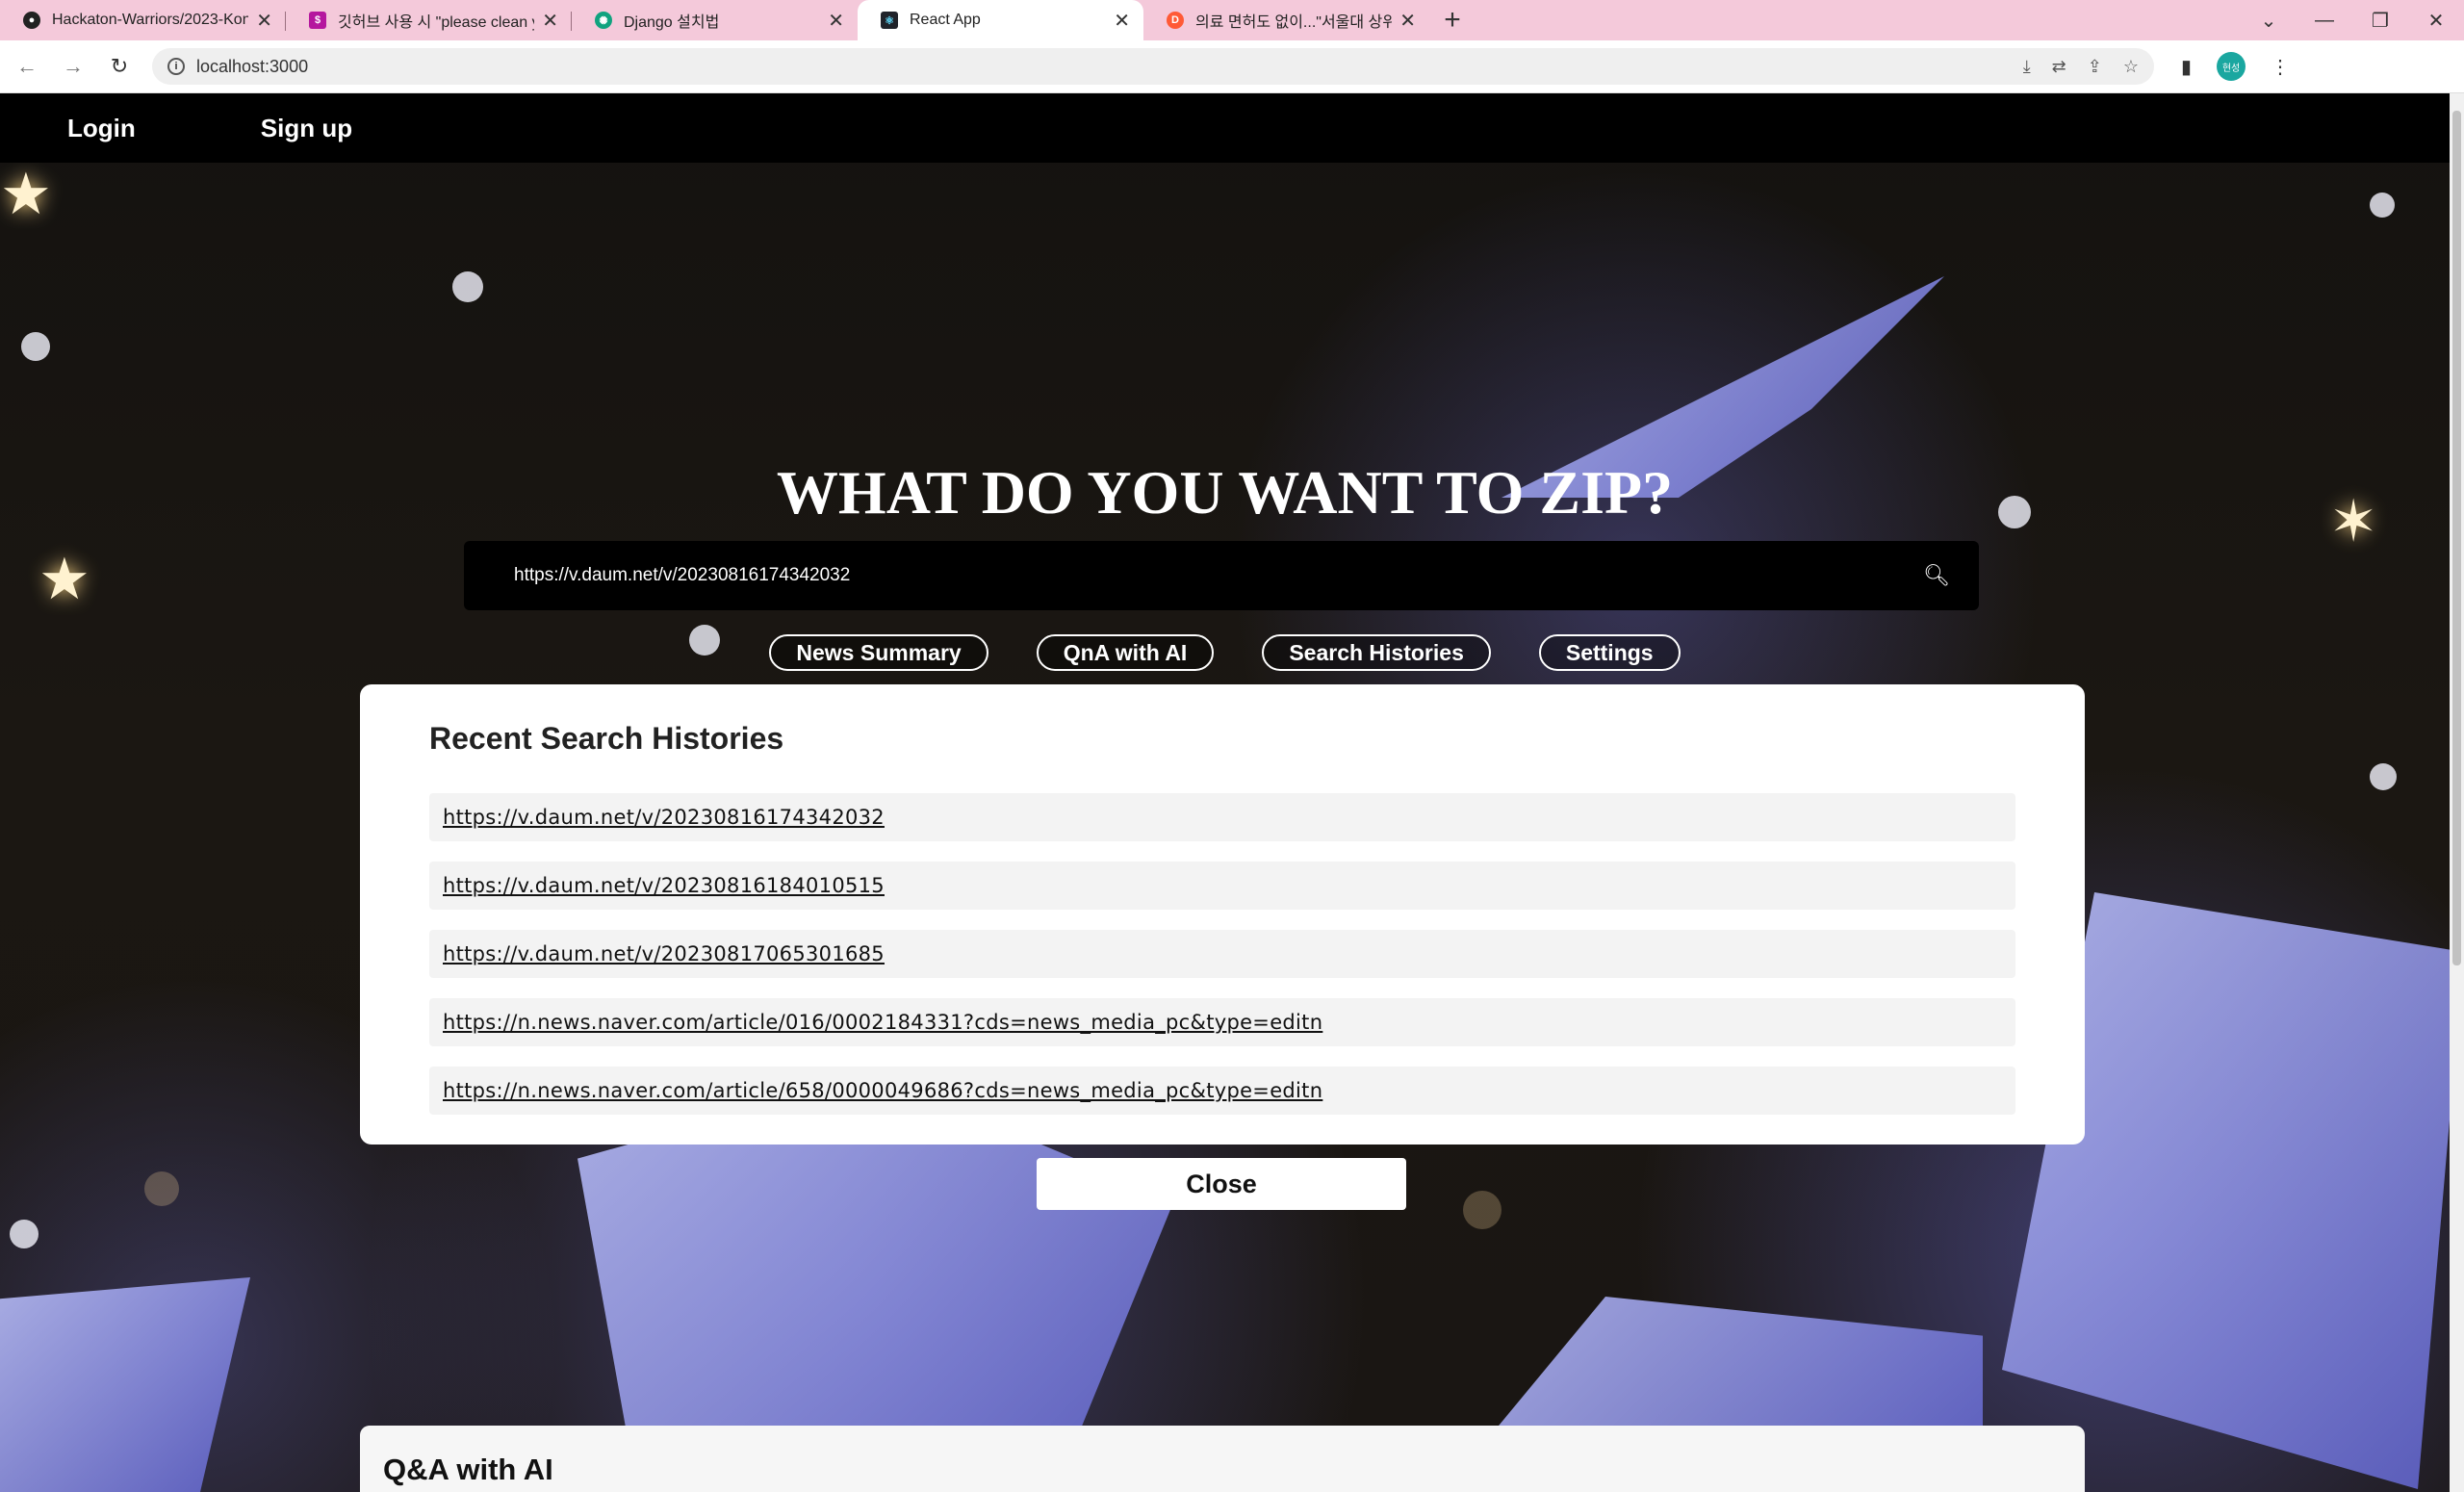  What do you see at coordinates (1222, 954) in the screenshot?
I see `history-item: https://v.daum.net/v/20230817065301685` at bounding box center [1222, 954].